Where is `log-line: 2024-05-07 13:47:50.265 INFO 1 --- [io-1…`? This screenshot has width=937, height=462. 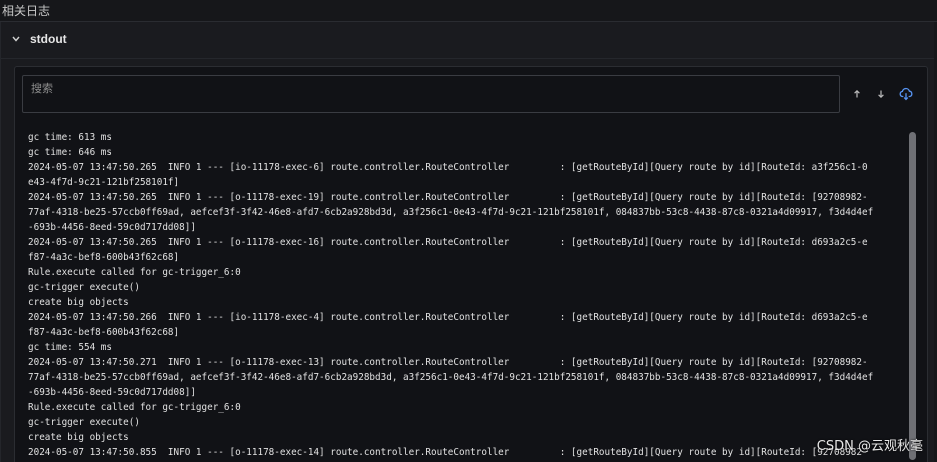 log-line: 2024-05-07 13:47:50.265 INFO 1 --- [io-1… is located at coordinates (448, 167).